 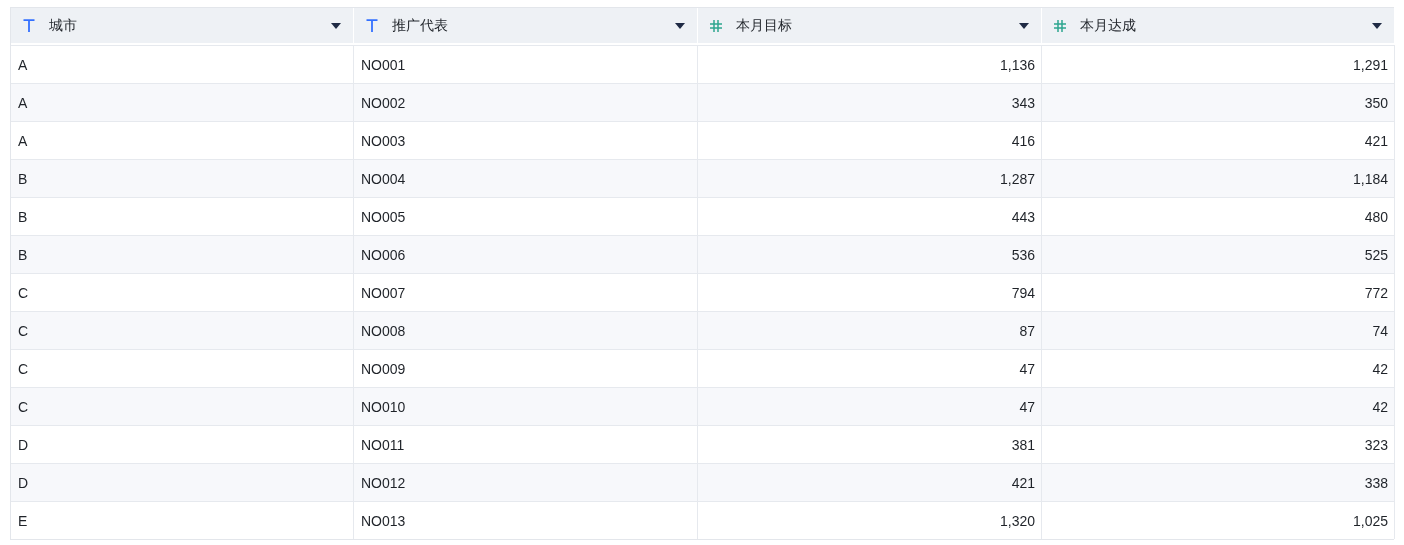 I want to click on table-cell: NO003, so click(x=383, y=140).